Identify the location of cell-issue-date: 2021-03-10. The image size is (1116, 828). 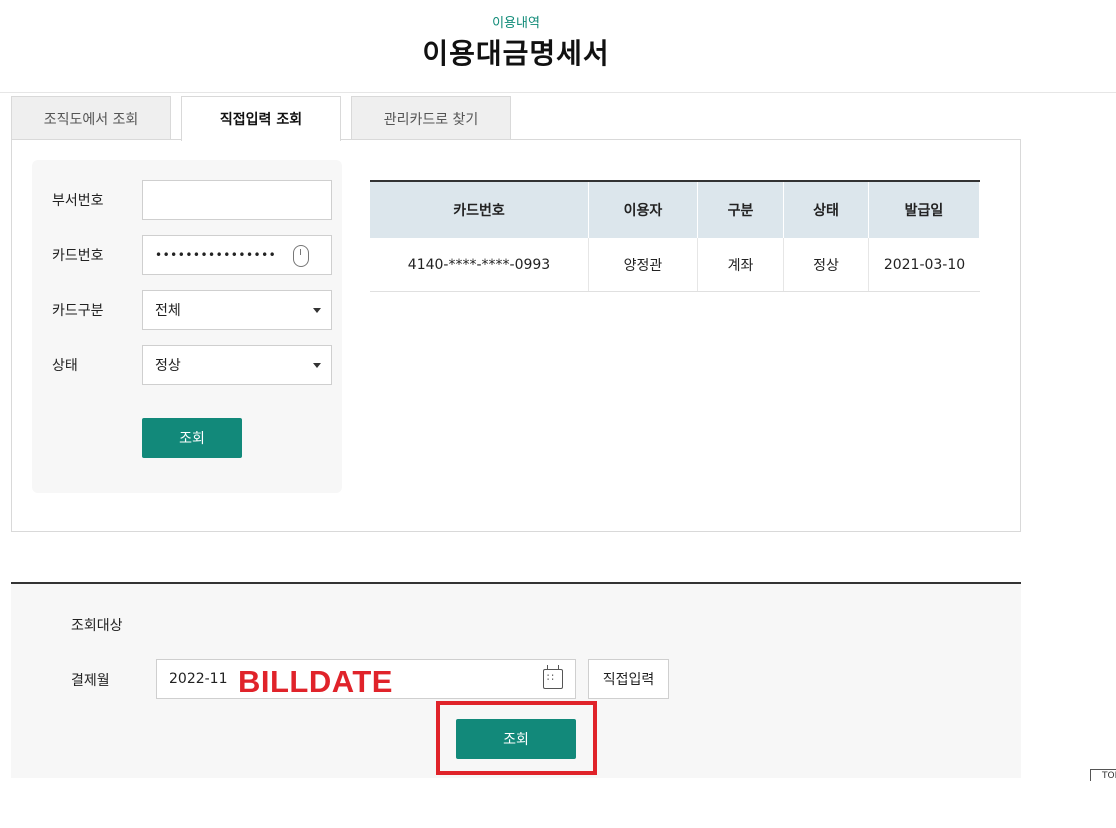
(924, 264).